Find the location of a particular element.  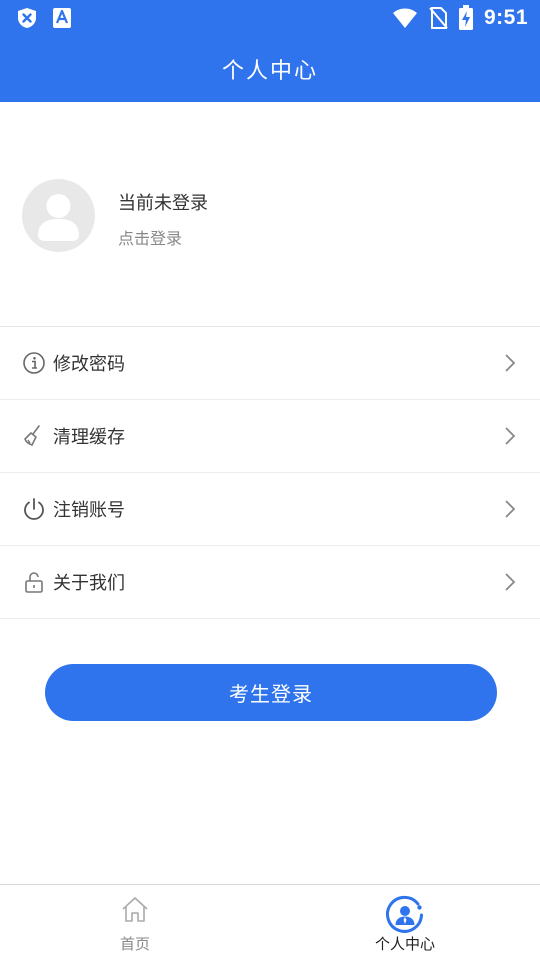

user-circle-icon is located at coordinates (404, 914).